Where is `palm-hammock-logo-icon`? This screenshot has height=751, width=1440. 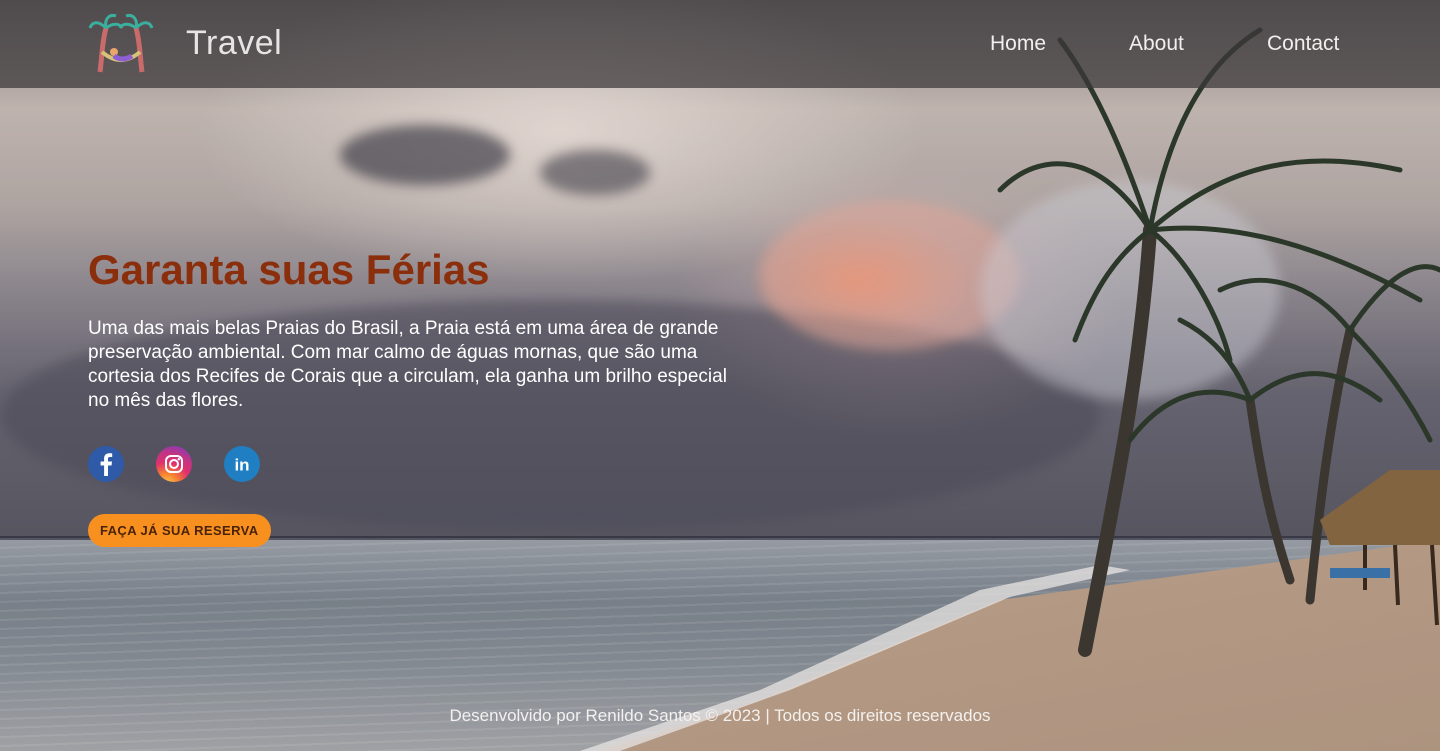
palm-hammock-logo-icon is located at coordinates (121, 44).